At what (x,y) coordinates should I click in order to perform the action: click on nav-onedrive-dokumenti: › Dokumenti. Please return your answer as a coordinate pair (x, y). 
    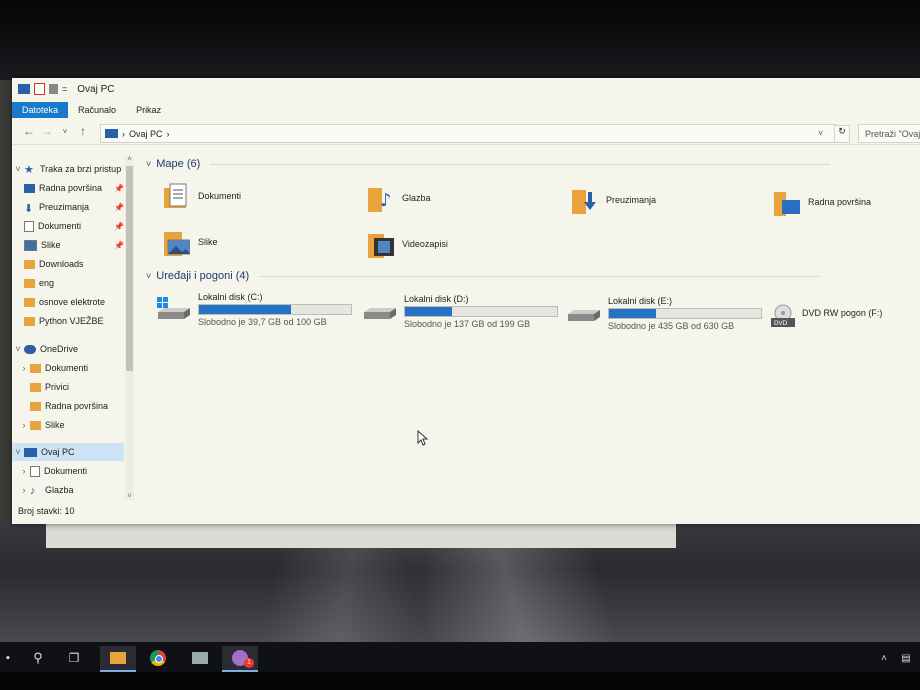
    Looking at the image, I should click on (71, 368).